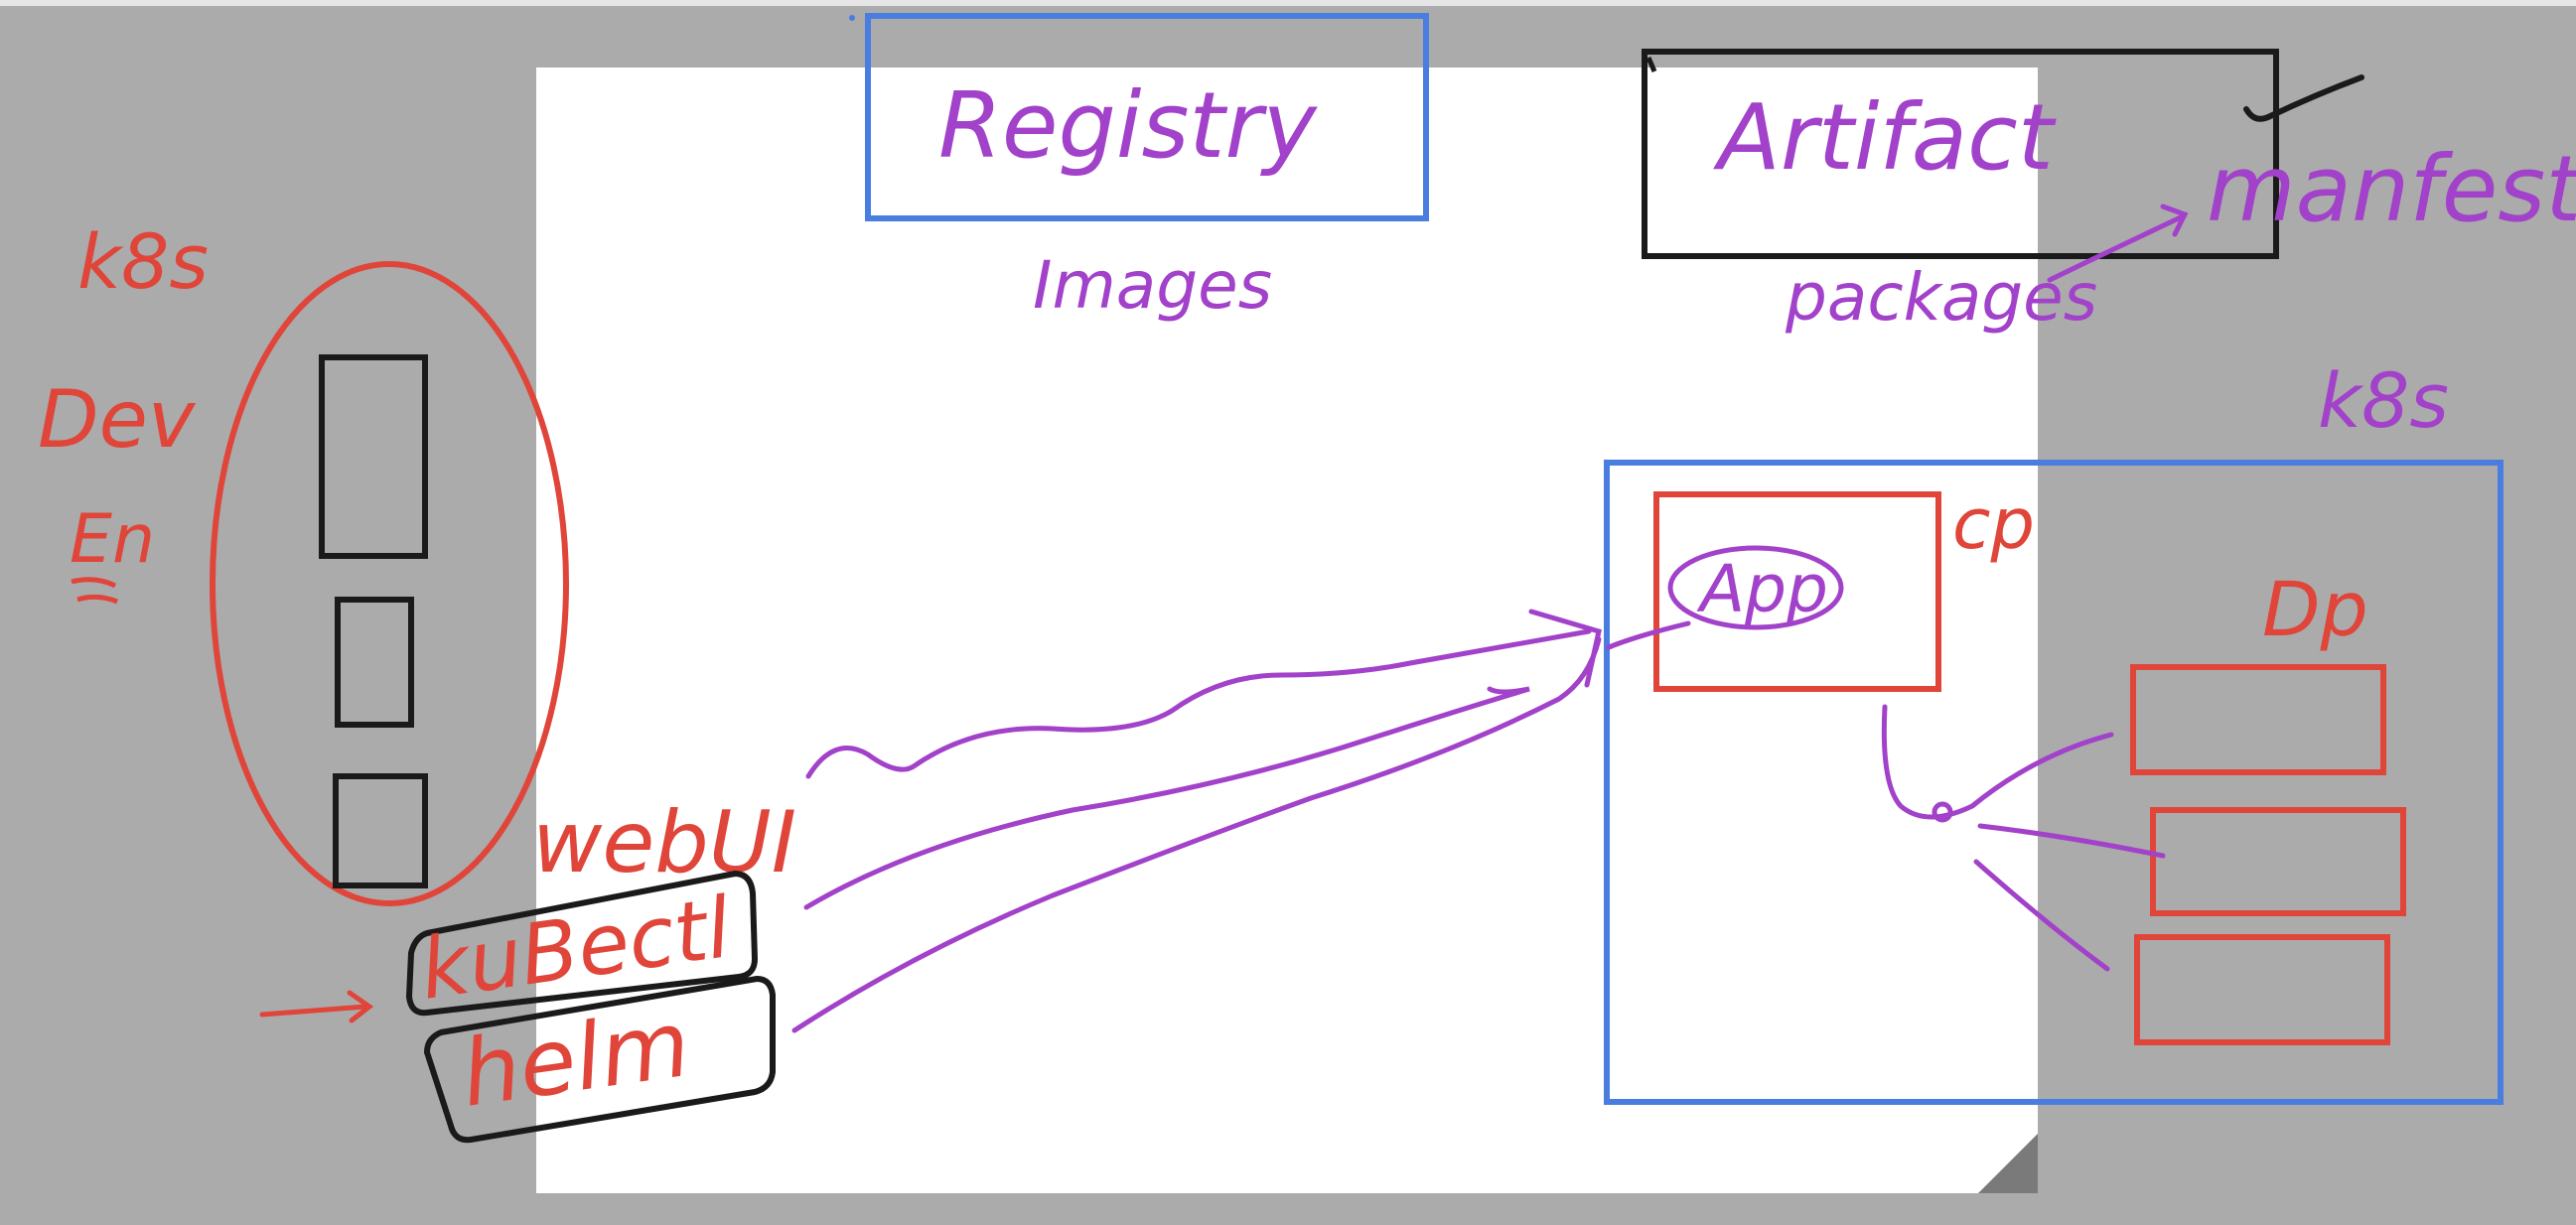 The height and width of the screenshot is (1225, 2576). Describe the element at coordinates (852, 18) in the screenshot. I see `registry-box-dot` at that location.